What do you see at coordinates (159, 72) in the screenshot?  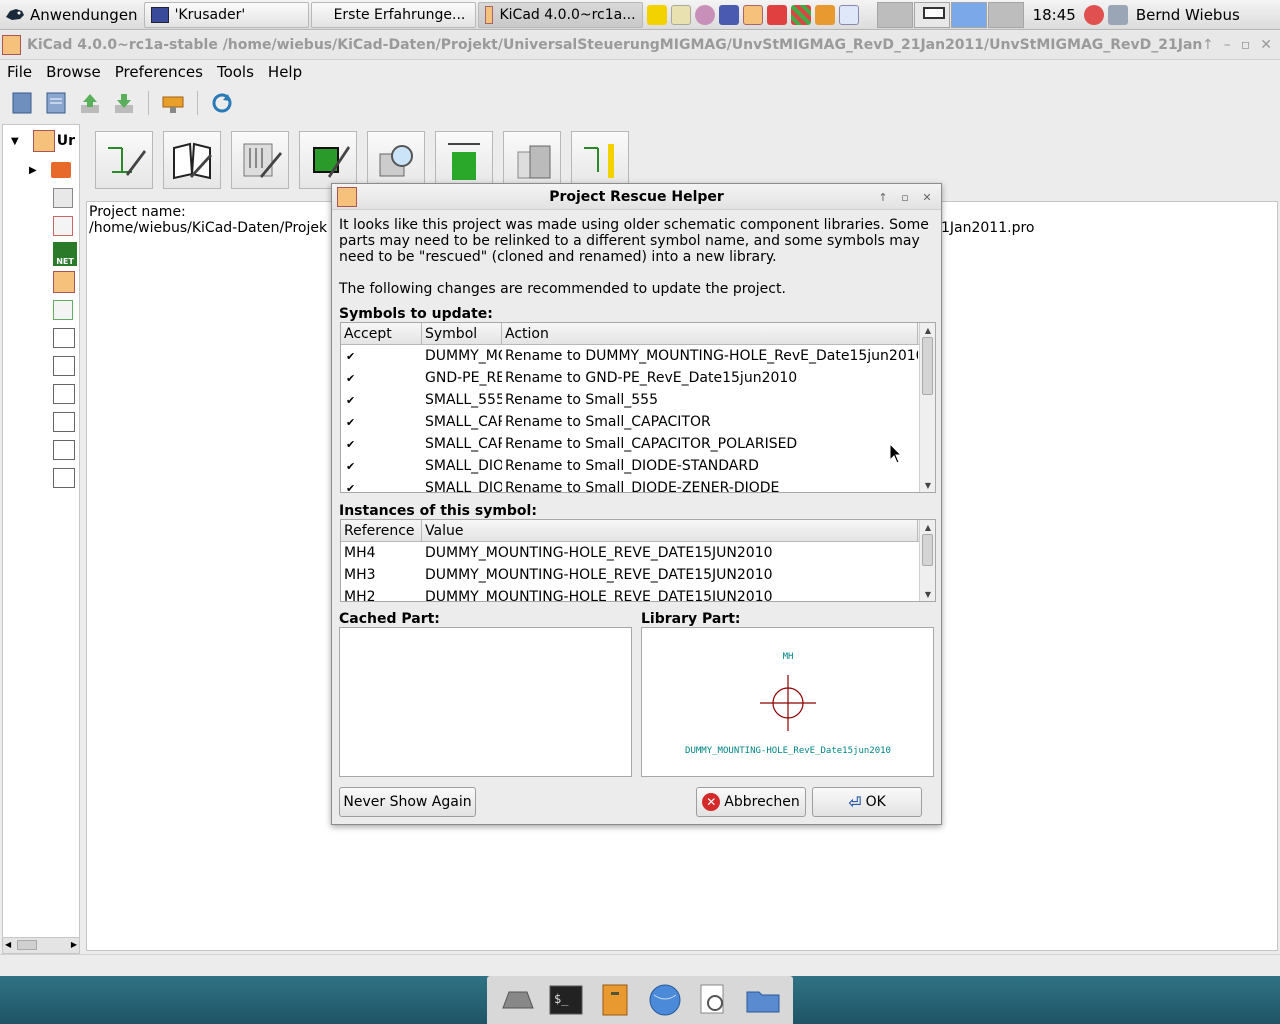 I see `menu-preferences: Preferences` at bounding box center [159, 72].